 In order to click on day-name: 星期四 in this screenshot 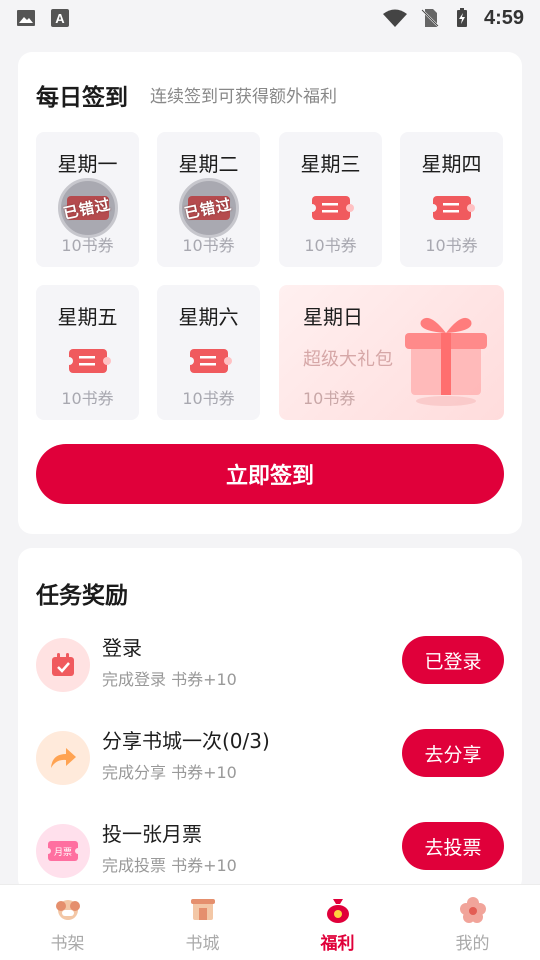, I will do `click(451, 164)`.